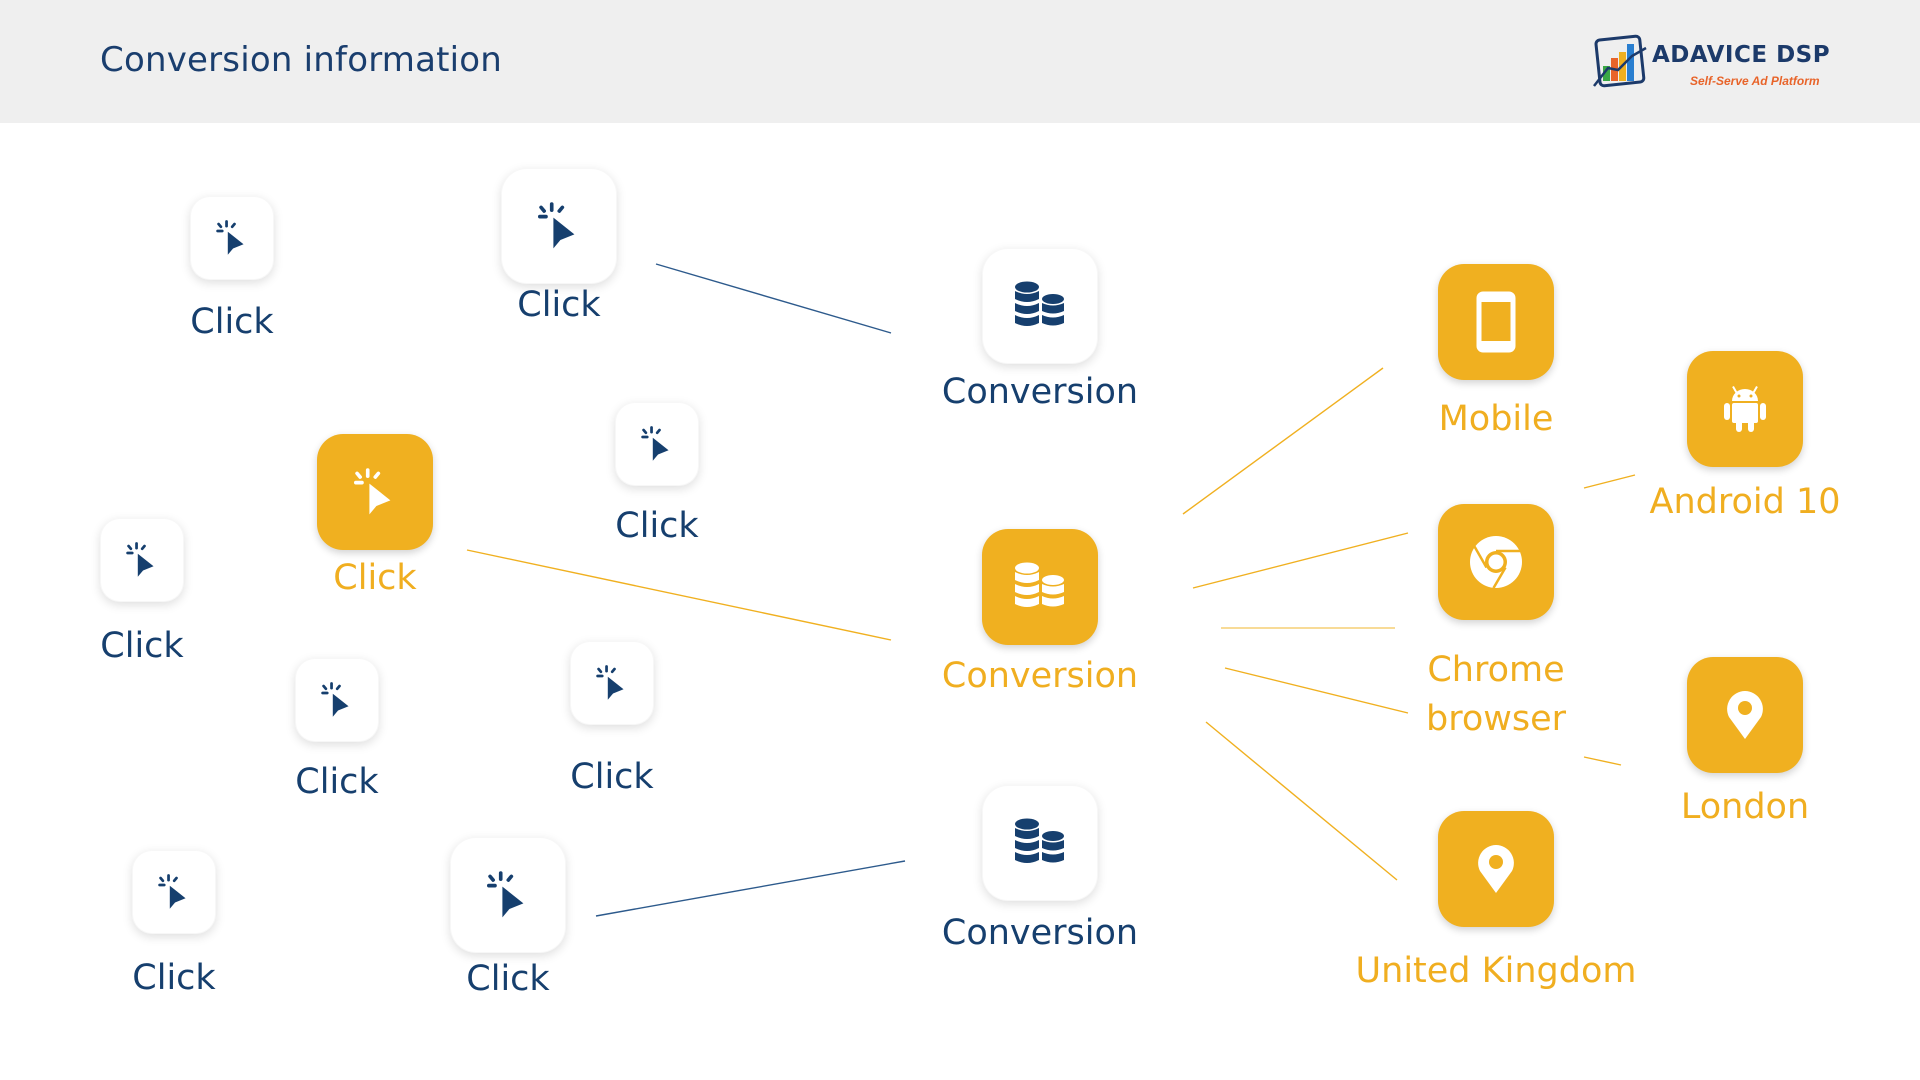 This screenshot has height=1080, width=1920. I want to click on attribute-london: London, so click(1745, 742).